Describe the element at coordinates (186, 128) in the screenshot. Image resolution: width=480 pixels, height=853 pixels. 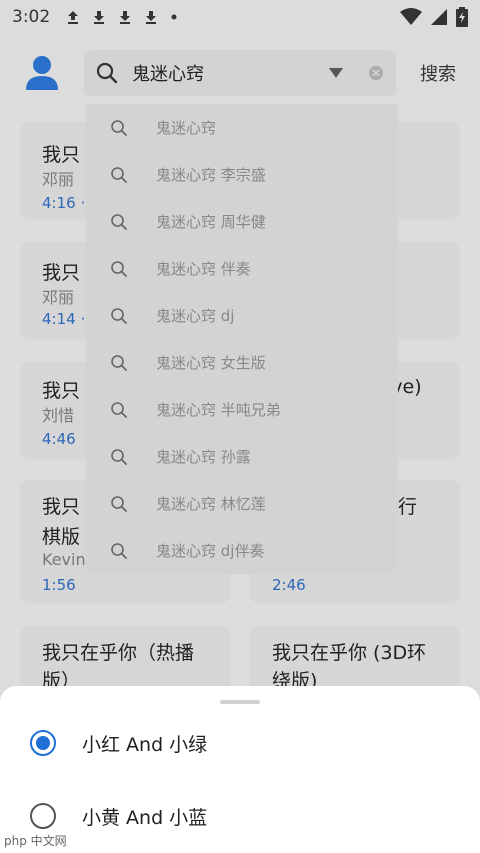
I see `suggestion-text: 鬼迷心窍` at that location.